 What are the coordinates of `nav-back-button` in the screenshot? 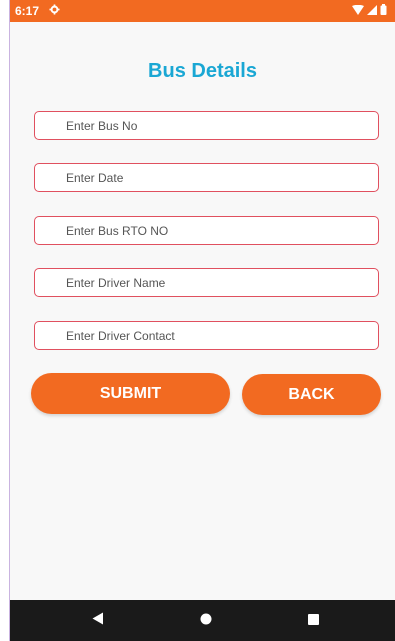 It's located at (98, 620).